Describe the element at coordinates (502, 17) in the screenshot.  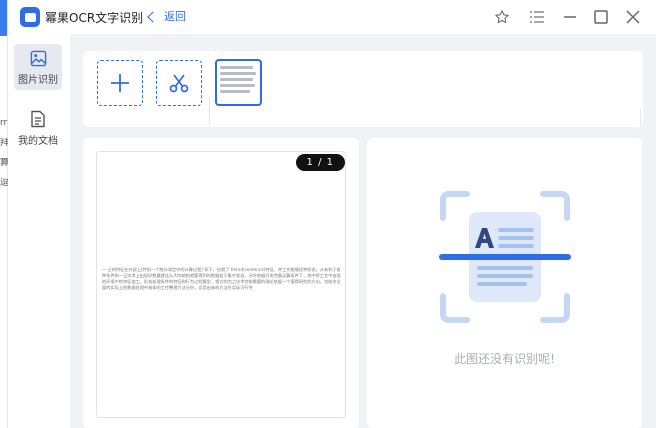
I see `star-icon` at that location.